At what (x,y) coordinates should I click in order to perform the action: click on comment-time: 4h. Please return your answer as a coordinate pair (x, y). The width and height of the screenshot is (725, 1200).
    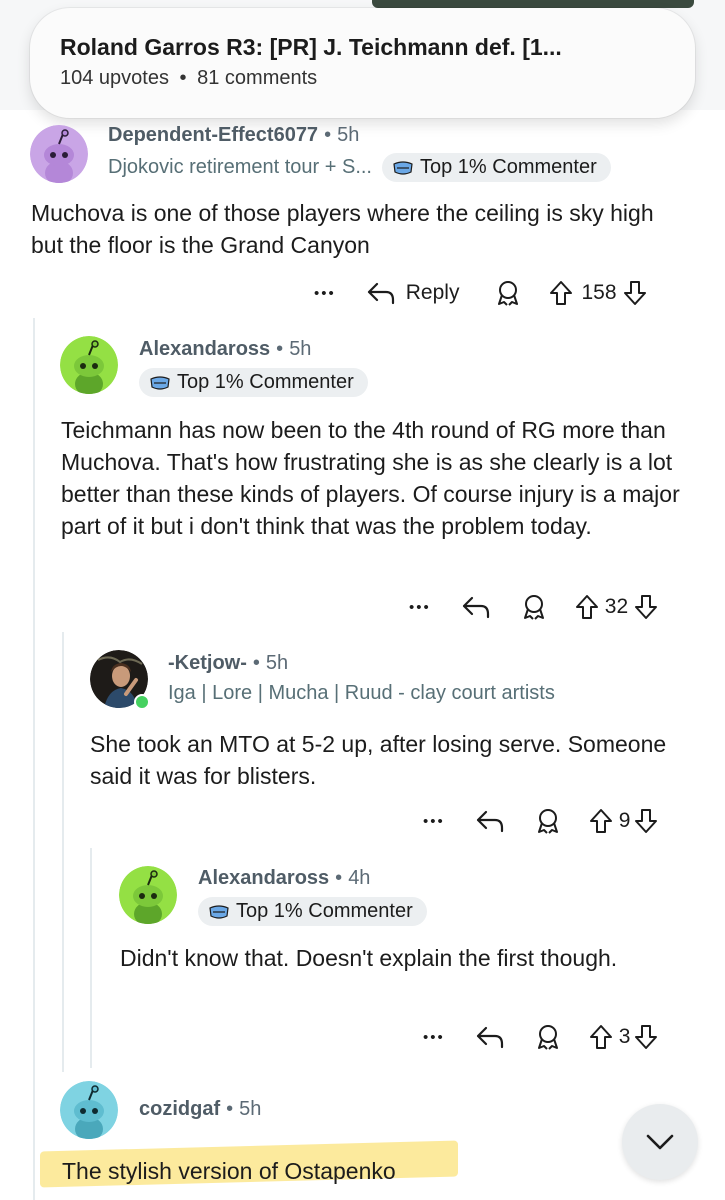
    Looking at the image, I should click on (359, 878).